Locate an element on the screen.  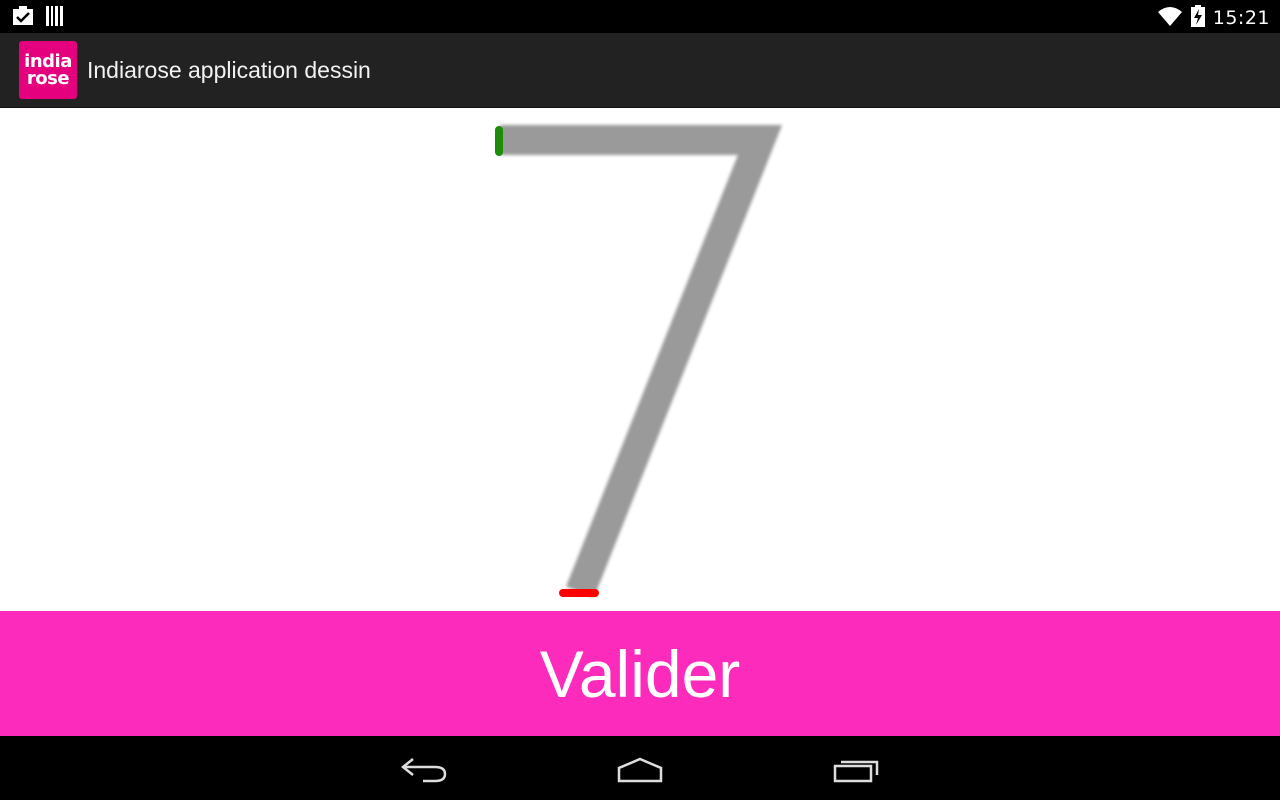
battery-charging-icon is located at coordinates (1197, 18).